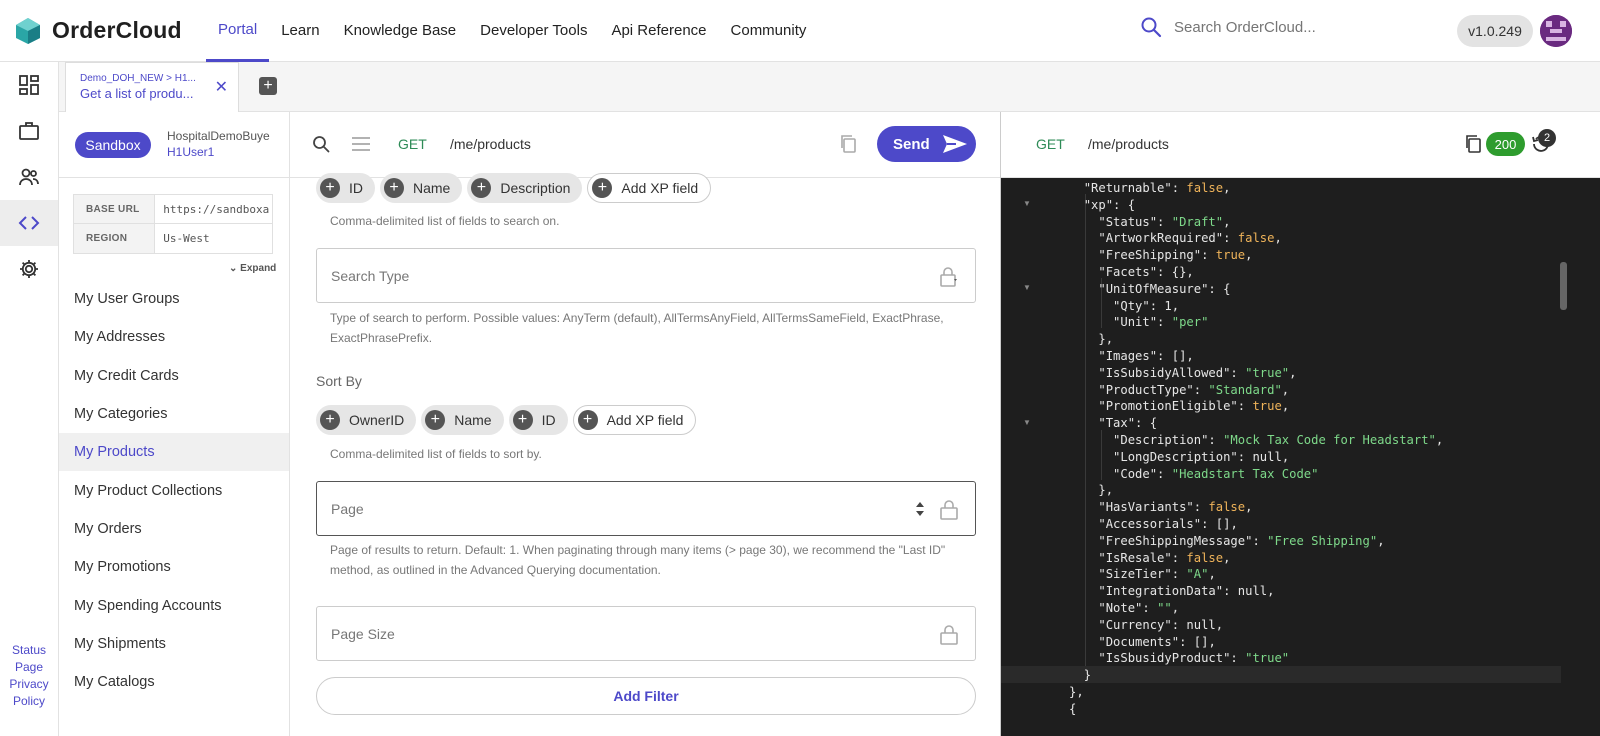 The image size is (1600, 736). What do you see at coordinates (920, 509) in the screenshot?
I see `spinner-icon` at bounding box center [920, 509].